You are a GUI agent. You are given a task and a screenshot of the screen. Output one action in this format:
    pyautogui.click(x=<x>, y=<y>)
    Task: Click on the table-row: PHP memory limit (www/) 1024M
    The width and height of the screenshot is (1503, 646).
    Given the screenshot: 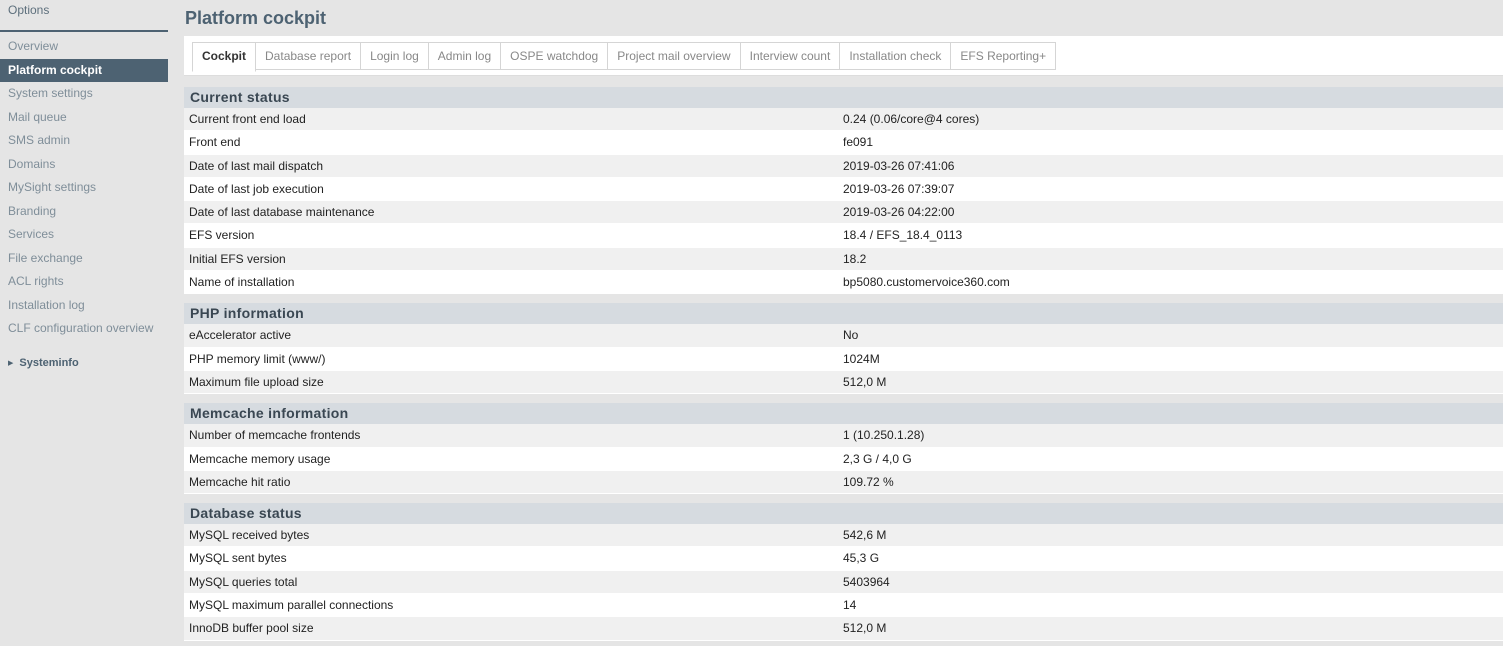 What is the action you would take?
    pyautogui.click(x=843, y=359)
    